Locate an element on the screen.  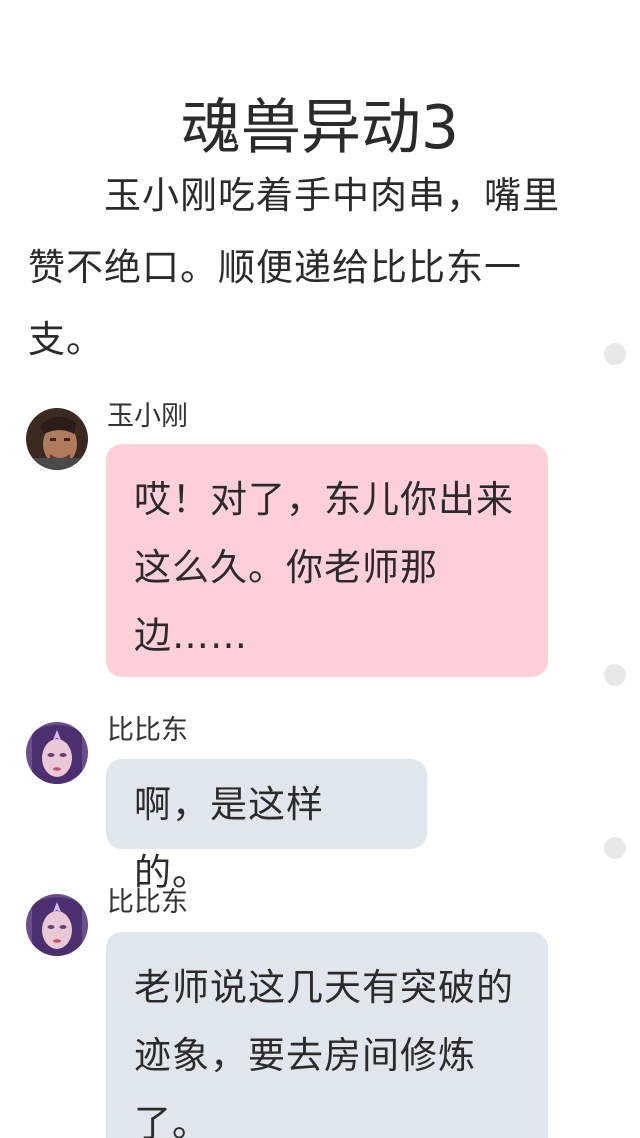
message-bubble: 老师说这几天有突破的迹象，要去房间修炼了。 is located at coordinates (327, 1035).